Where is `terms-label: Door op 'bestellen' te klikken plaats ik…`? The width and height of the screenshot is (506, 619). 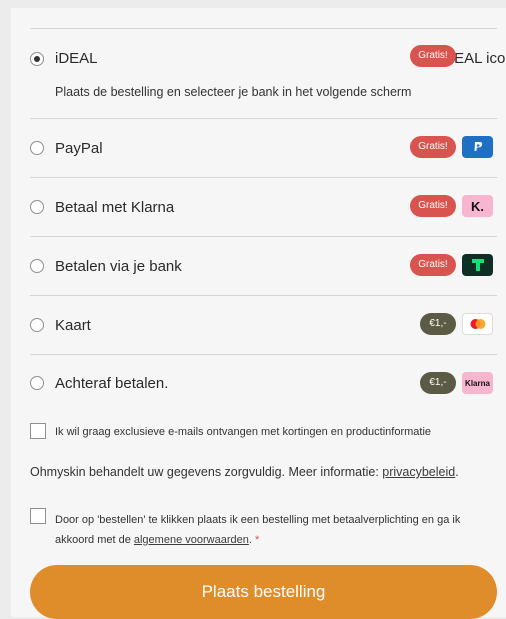
terms-label: Door op 'bestellen' te klikken plaats ik… is located at coordinates (270, 530).